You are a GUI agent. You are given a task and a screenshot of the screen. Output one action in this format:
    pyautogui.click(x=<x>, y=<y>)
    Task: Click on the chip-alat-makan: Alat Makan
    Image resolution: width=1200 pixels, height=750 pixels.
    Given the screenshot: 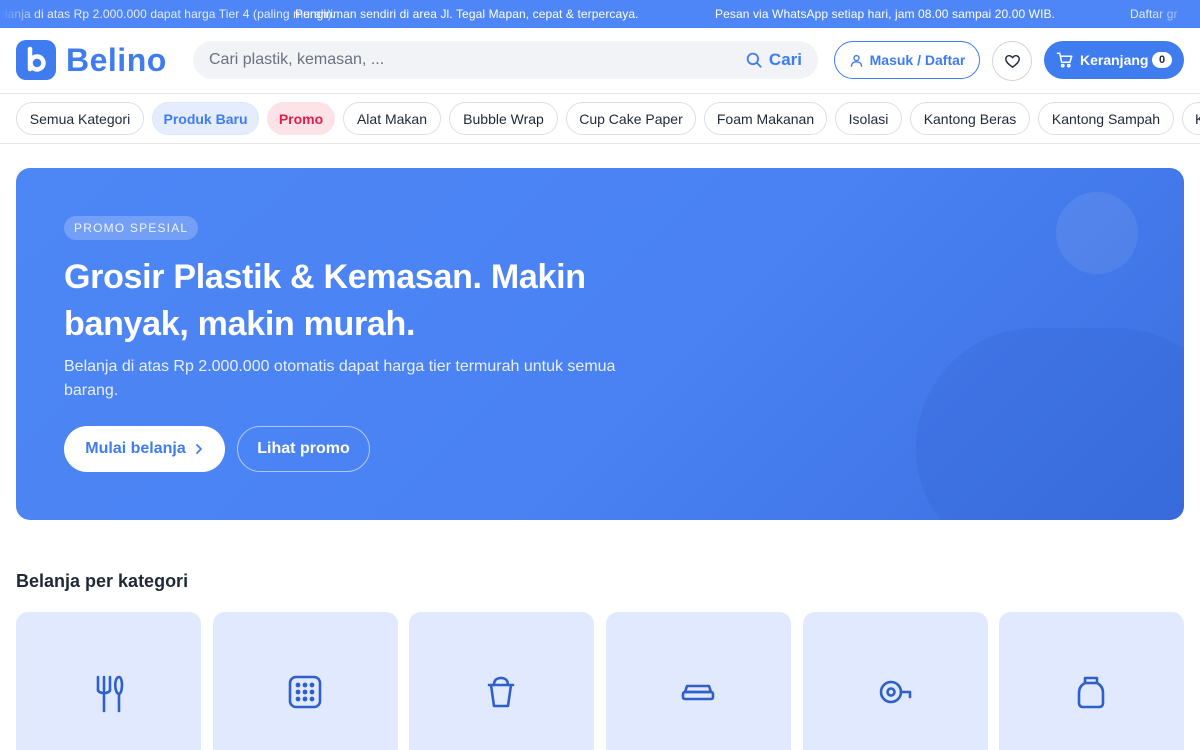 What is the action you would take?
    pyautogui.click(x=392, y=118)
    